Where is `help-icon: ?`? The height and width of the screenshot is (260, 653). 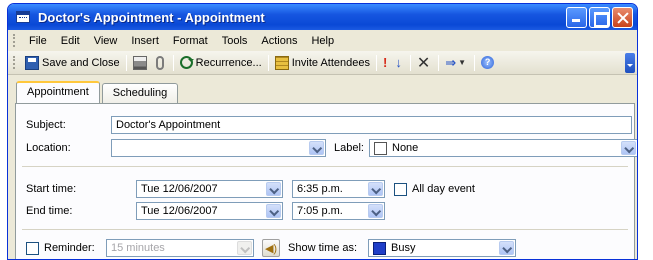 help-icon: ? is located at coordinates (488, 62).